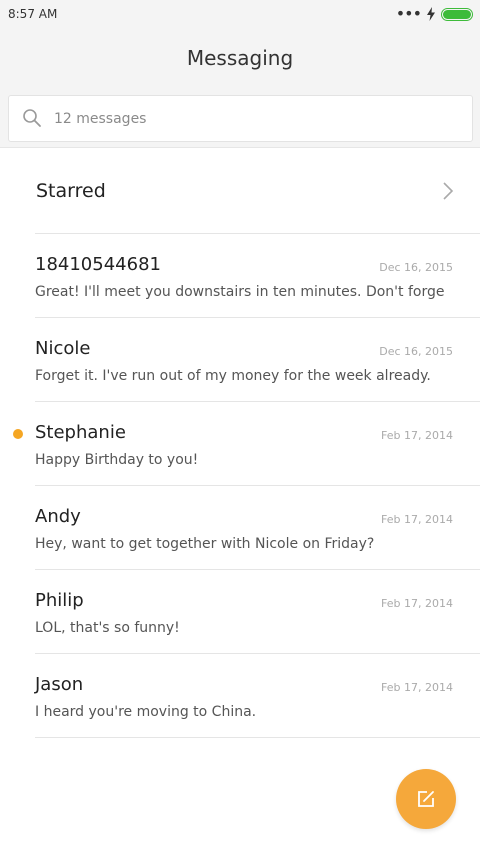 This screenshot has width=480, height=853. I want to click on more-dots-icon: •••, so click(408, 13).